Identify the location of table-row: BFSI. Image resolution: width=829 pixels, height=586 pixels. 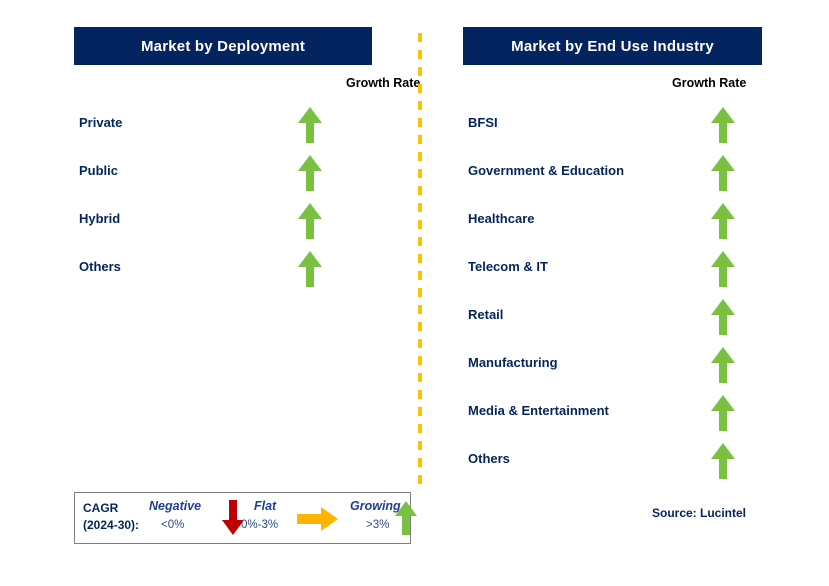
(612, 128).